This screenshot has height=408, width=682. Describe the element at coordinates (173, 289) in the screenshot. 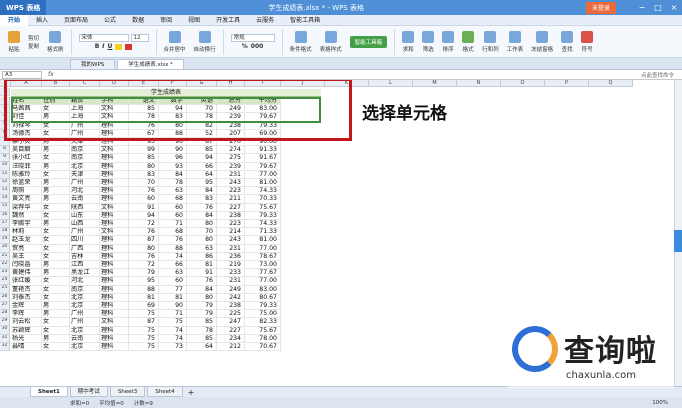

I see `table-cell: 77` at that location.